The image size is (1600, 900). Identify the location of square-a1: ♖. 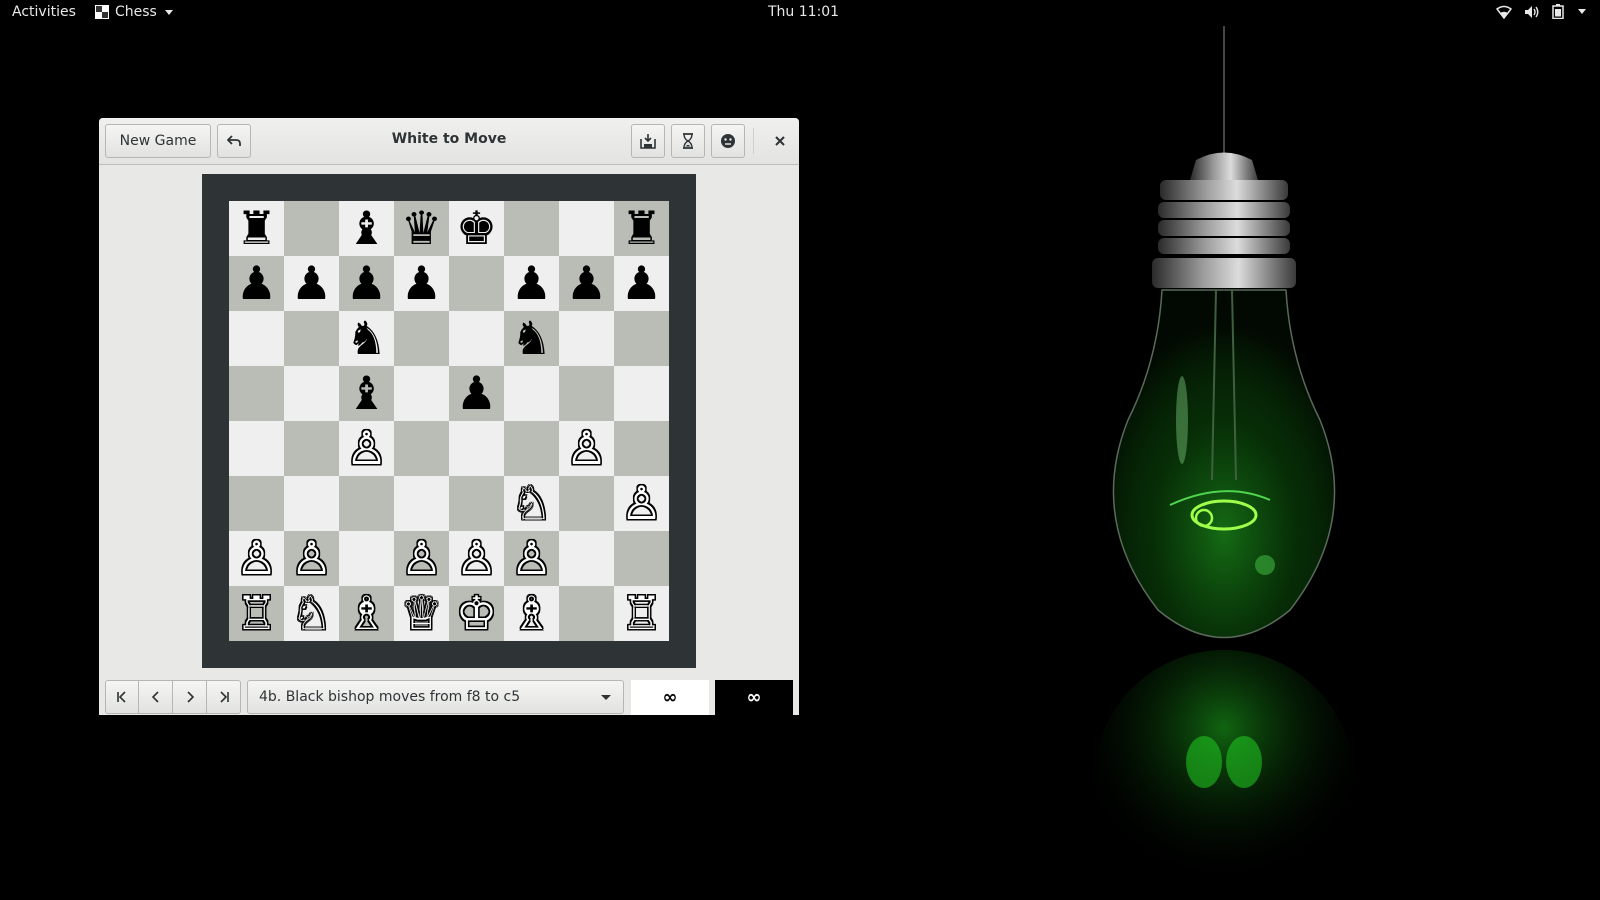
(256, 613).